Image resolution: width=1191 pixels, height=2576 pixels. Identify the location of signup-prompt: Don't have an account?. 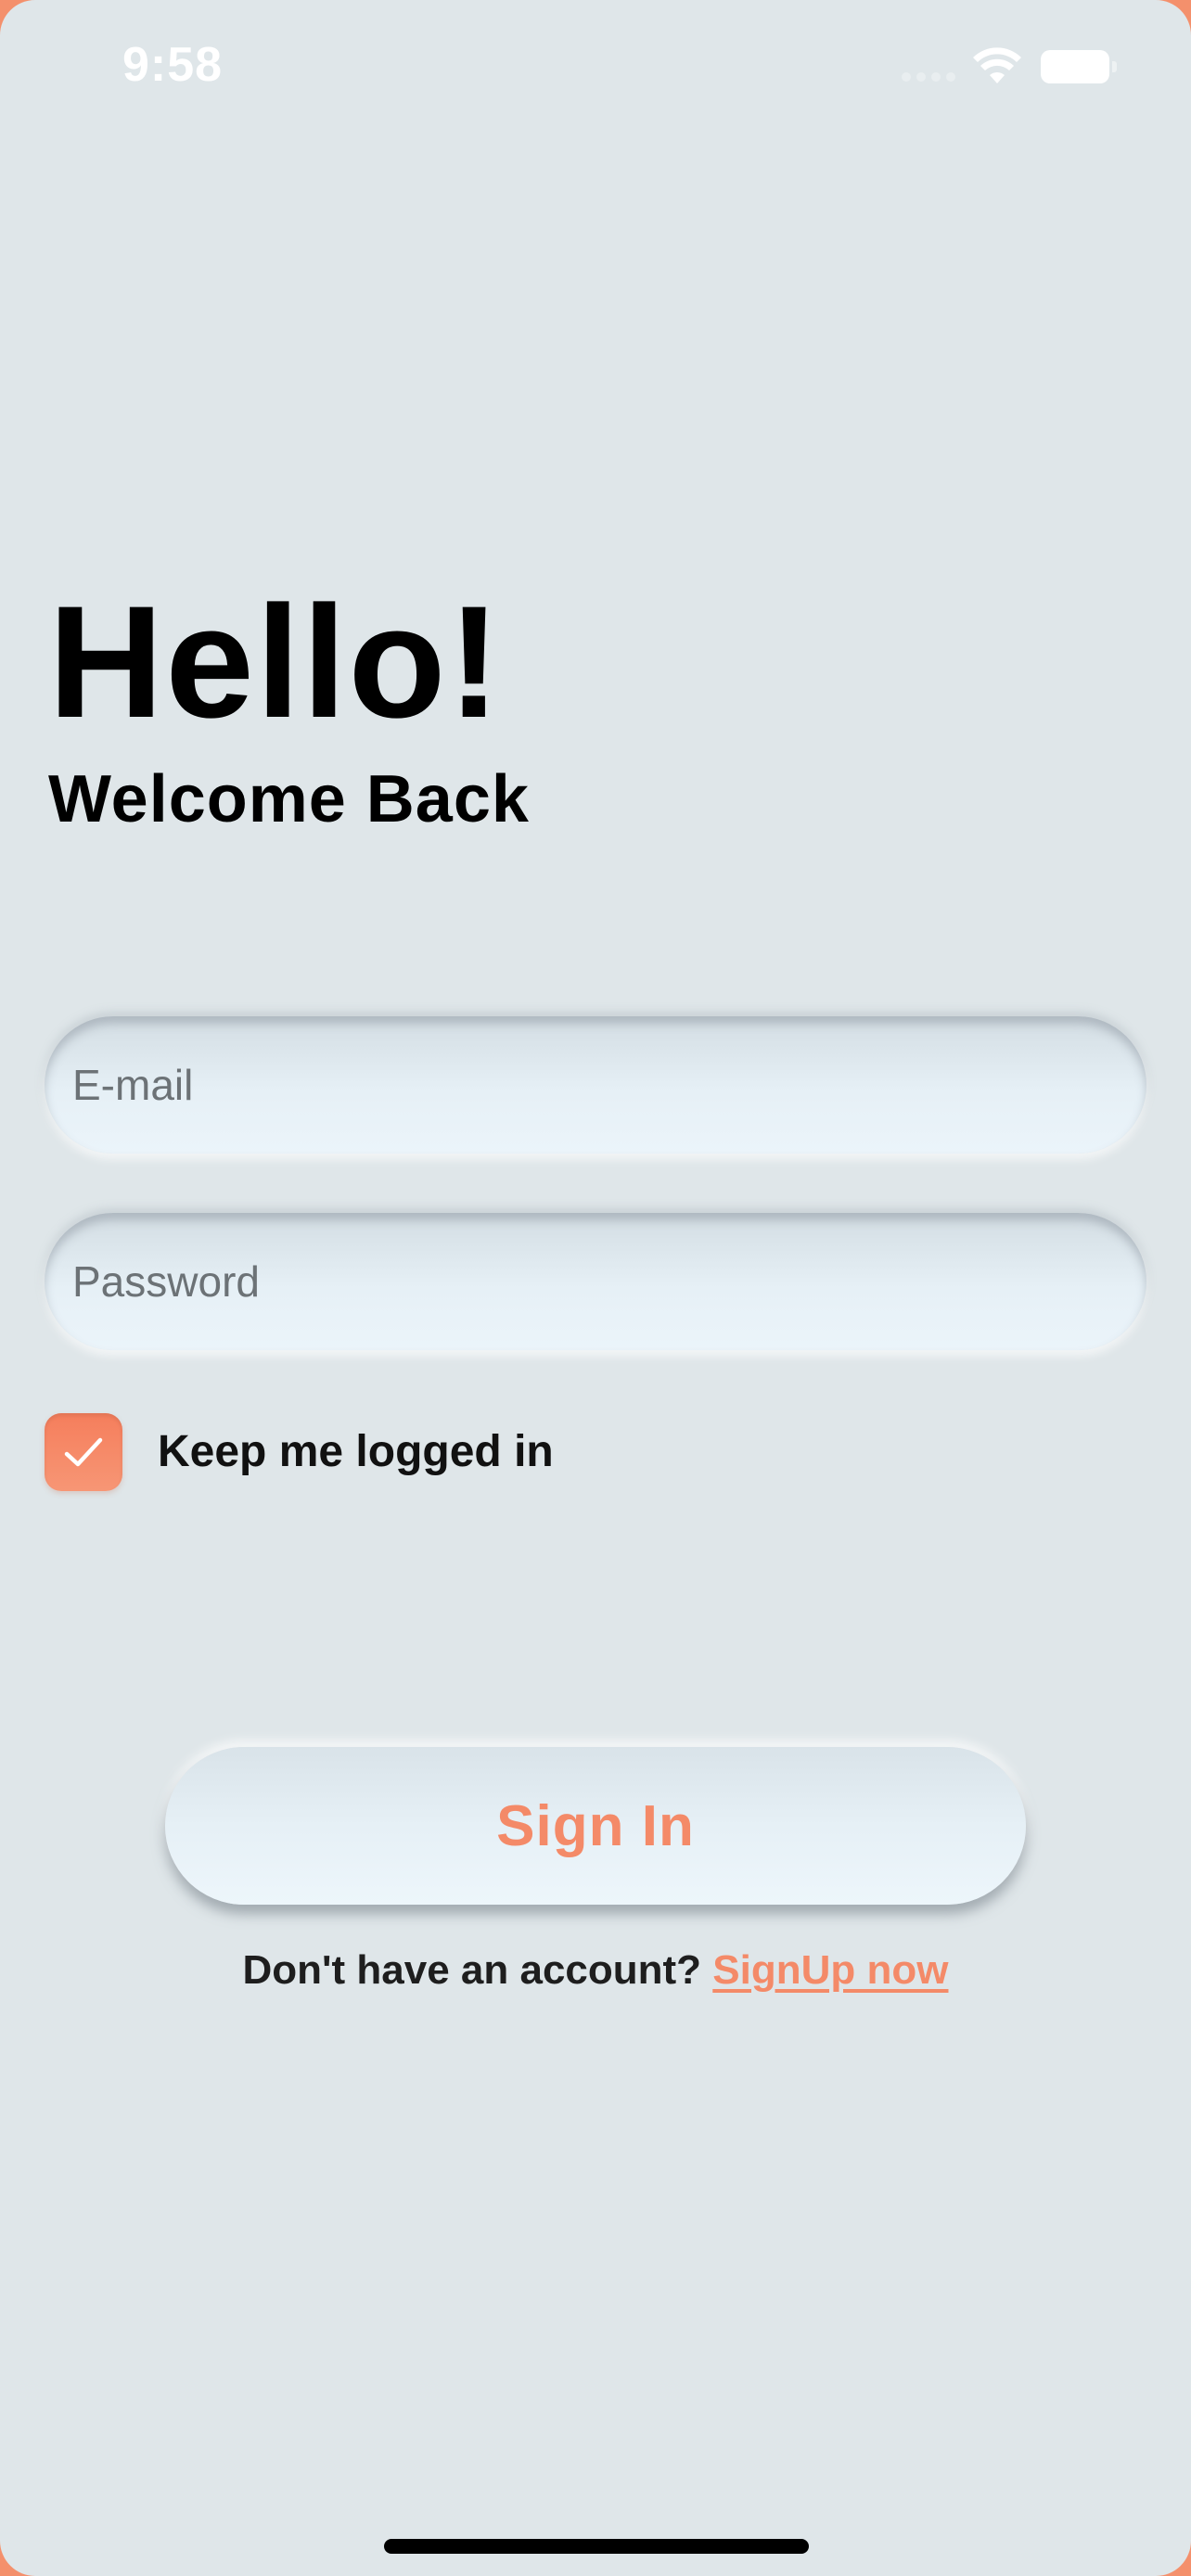
(472, 1970).